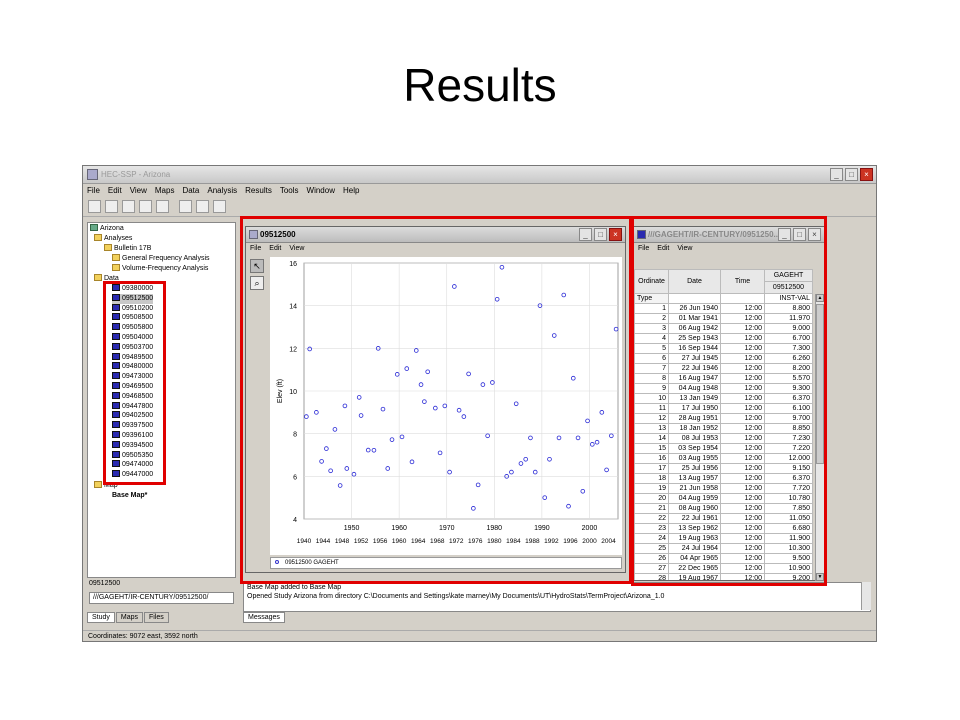  What do you see at coordinates (651, 368) in the screenshot?
I see `cell-ordinate: 7` at bounding box center [651, 368].